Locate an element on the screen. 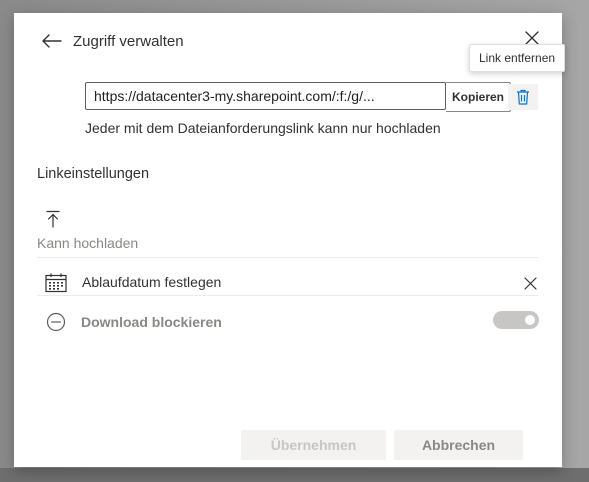 This screenshot has height=482, width=589. link-row: Kopieren is located at coordinates (298, 97).